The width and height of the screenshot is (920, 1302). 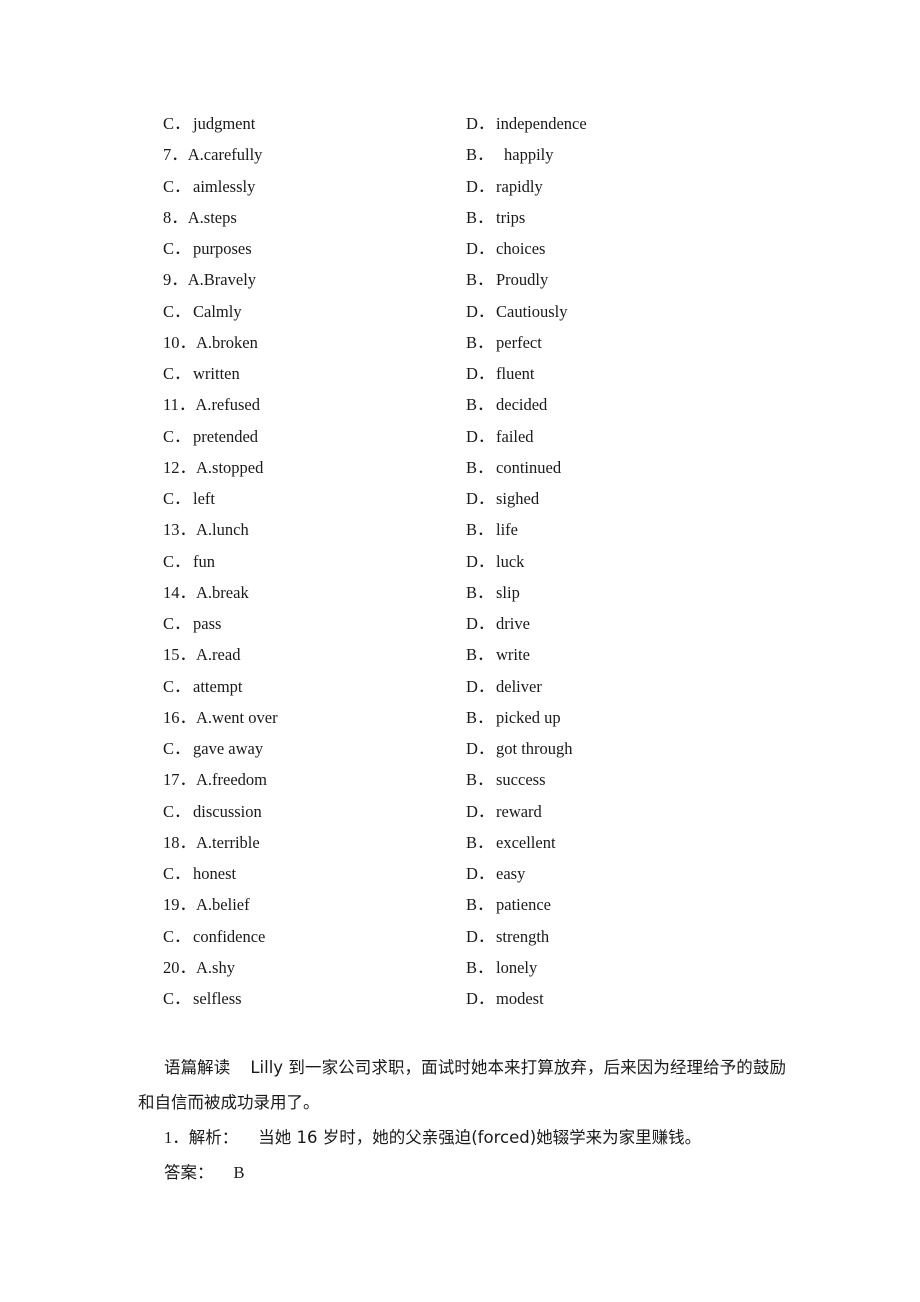 I want to click on option-left: C． pass, so click(x=192, y=623).